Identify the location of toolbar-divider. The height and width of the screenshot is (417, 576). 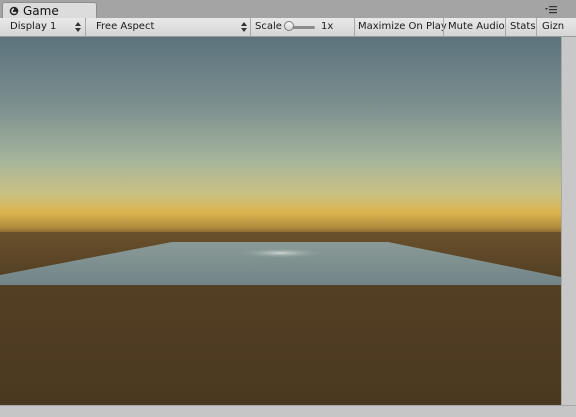
(85, 27).